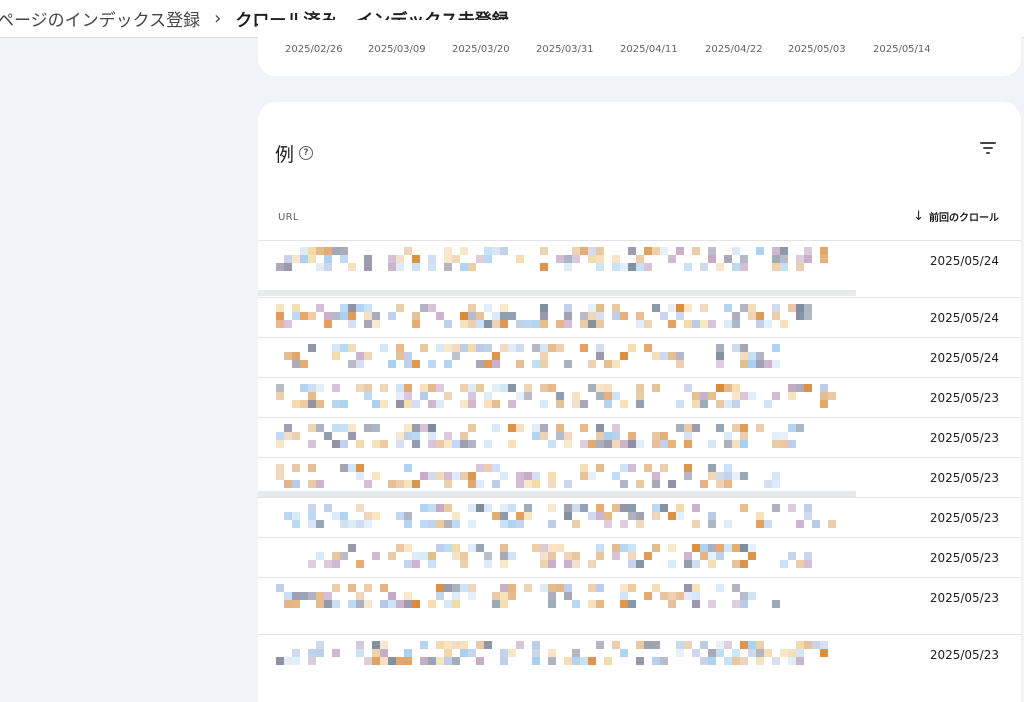 Image resolution: width=1024 pixels, height=702 pixels. I want to click on filter-icon, so click(989, 148).